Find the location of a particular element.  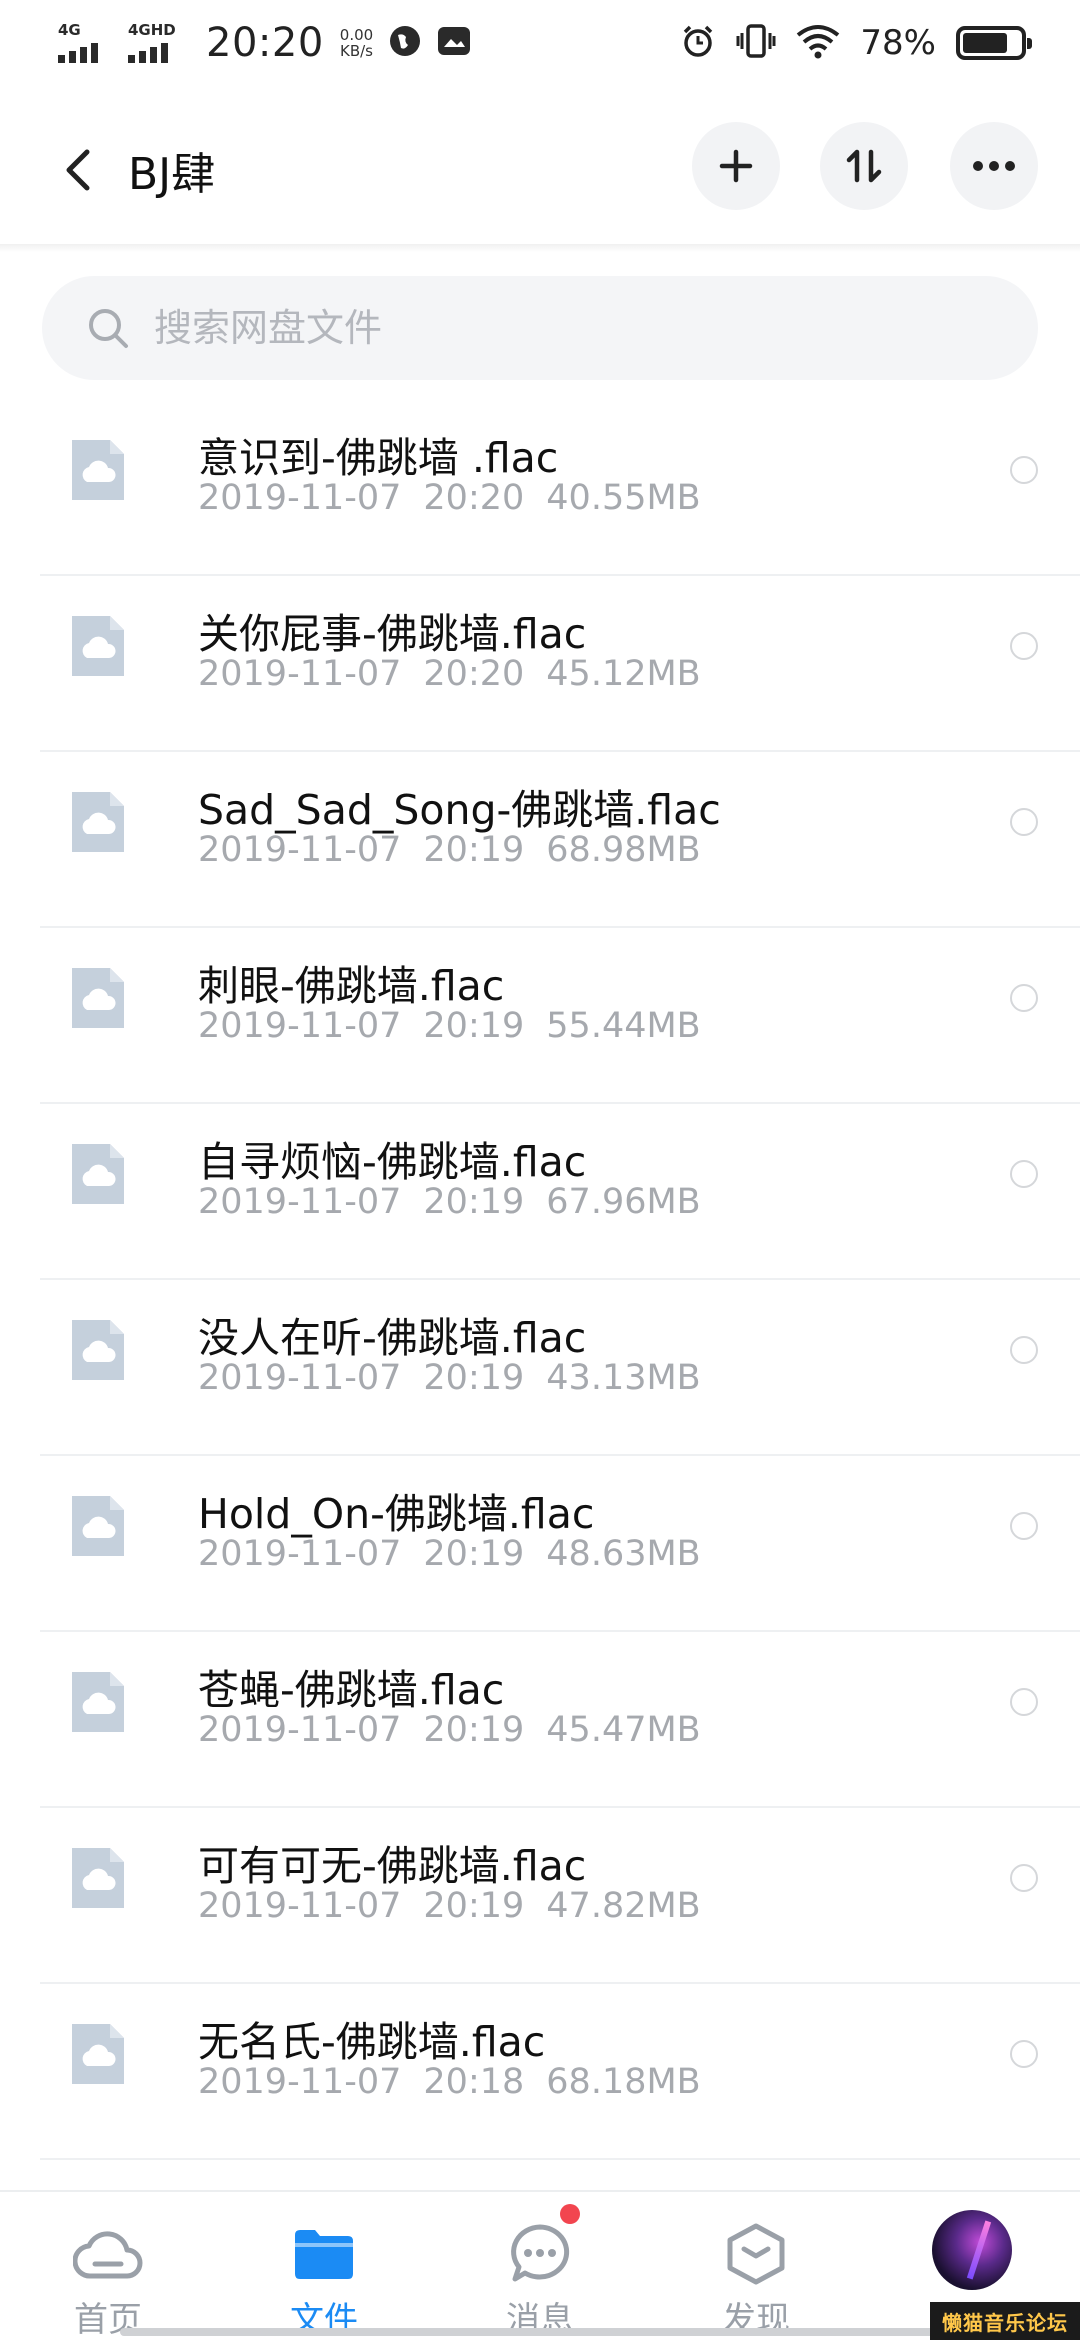

vibrate-icon is located at coordinates (756, 43).